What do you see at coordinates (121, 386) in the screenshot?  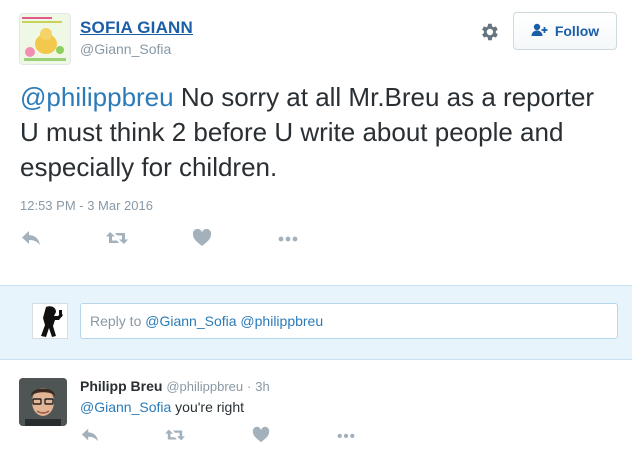 I see `reply-display-name: Philipp Breu` at bounding box center [121, 386].